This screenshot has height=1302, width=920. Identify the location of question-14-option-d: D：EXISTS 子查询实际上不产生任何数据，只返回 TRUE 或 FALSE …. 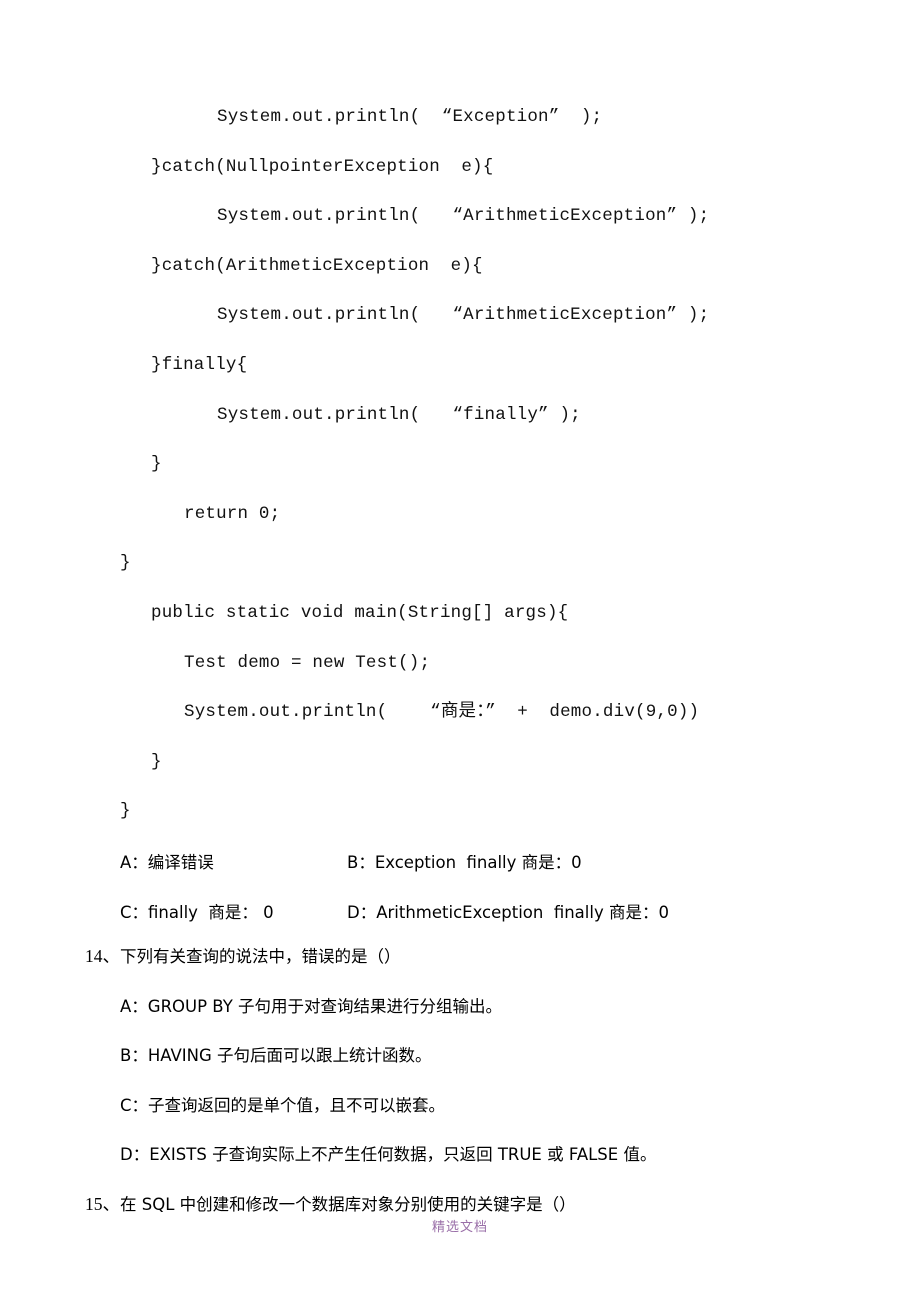
(460, 1155).